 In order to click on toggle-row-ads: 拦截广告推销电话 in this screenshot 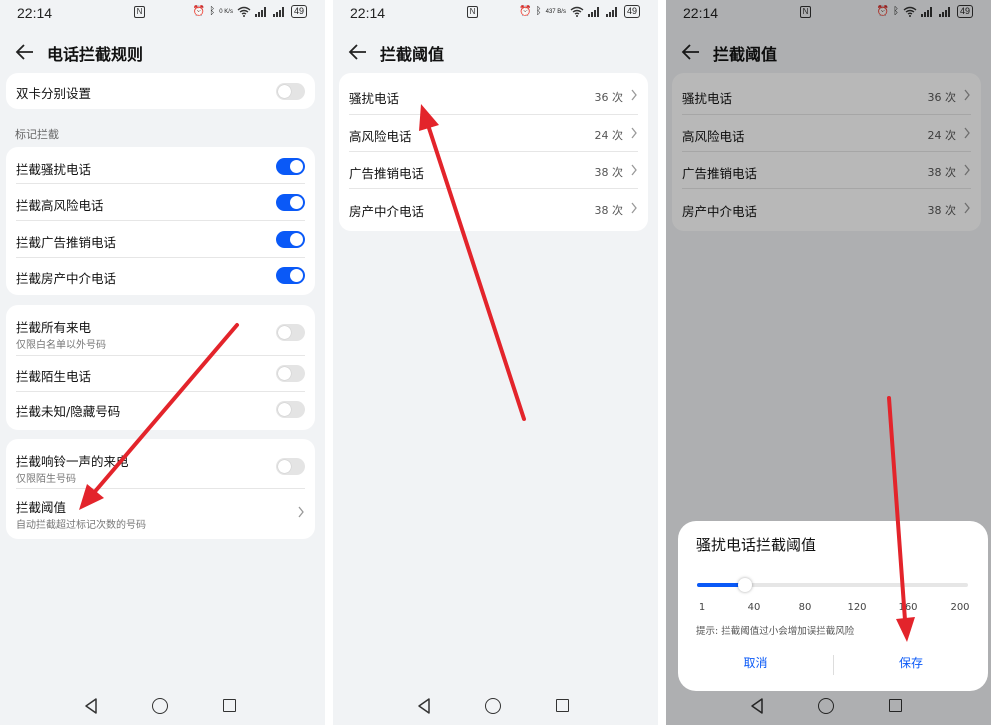, I will do `click(160, 239)`.